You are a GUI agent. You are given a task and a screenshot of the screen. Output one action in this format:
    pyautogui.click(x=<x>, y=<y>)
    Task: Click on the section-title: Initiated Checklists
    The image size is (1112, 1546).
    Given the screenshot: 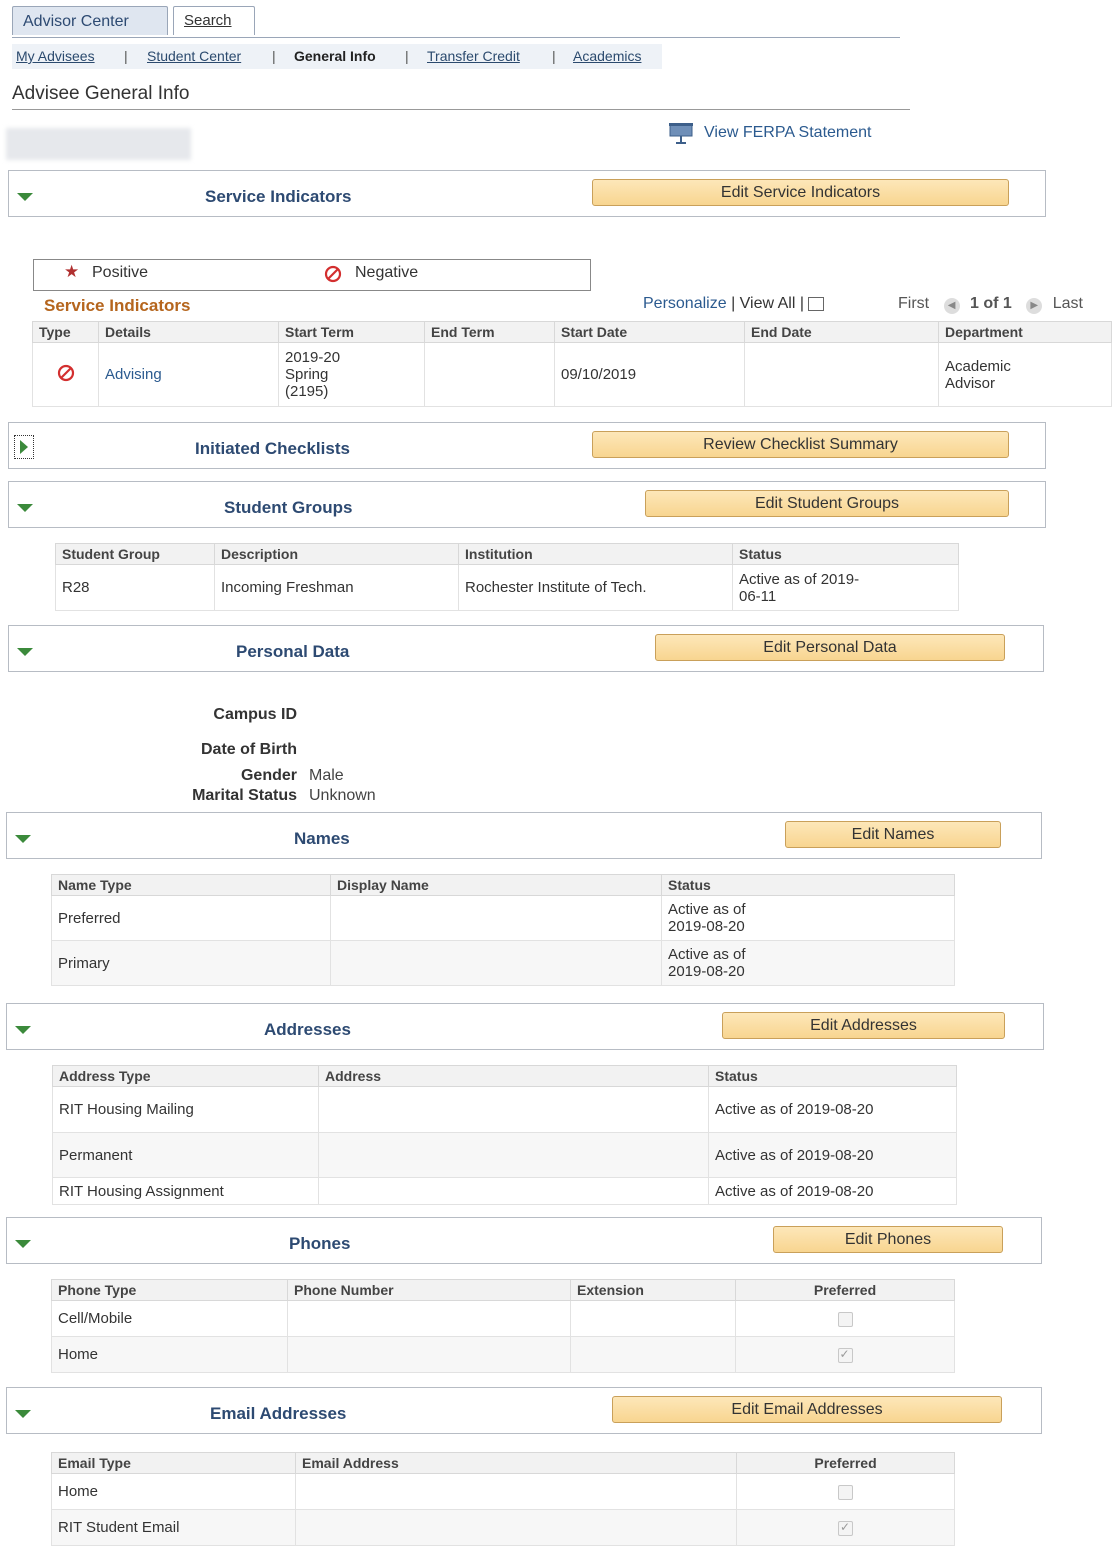 What is the action you would take?
    pyautogui.click(x=272, y=448)
    